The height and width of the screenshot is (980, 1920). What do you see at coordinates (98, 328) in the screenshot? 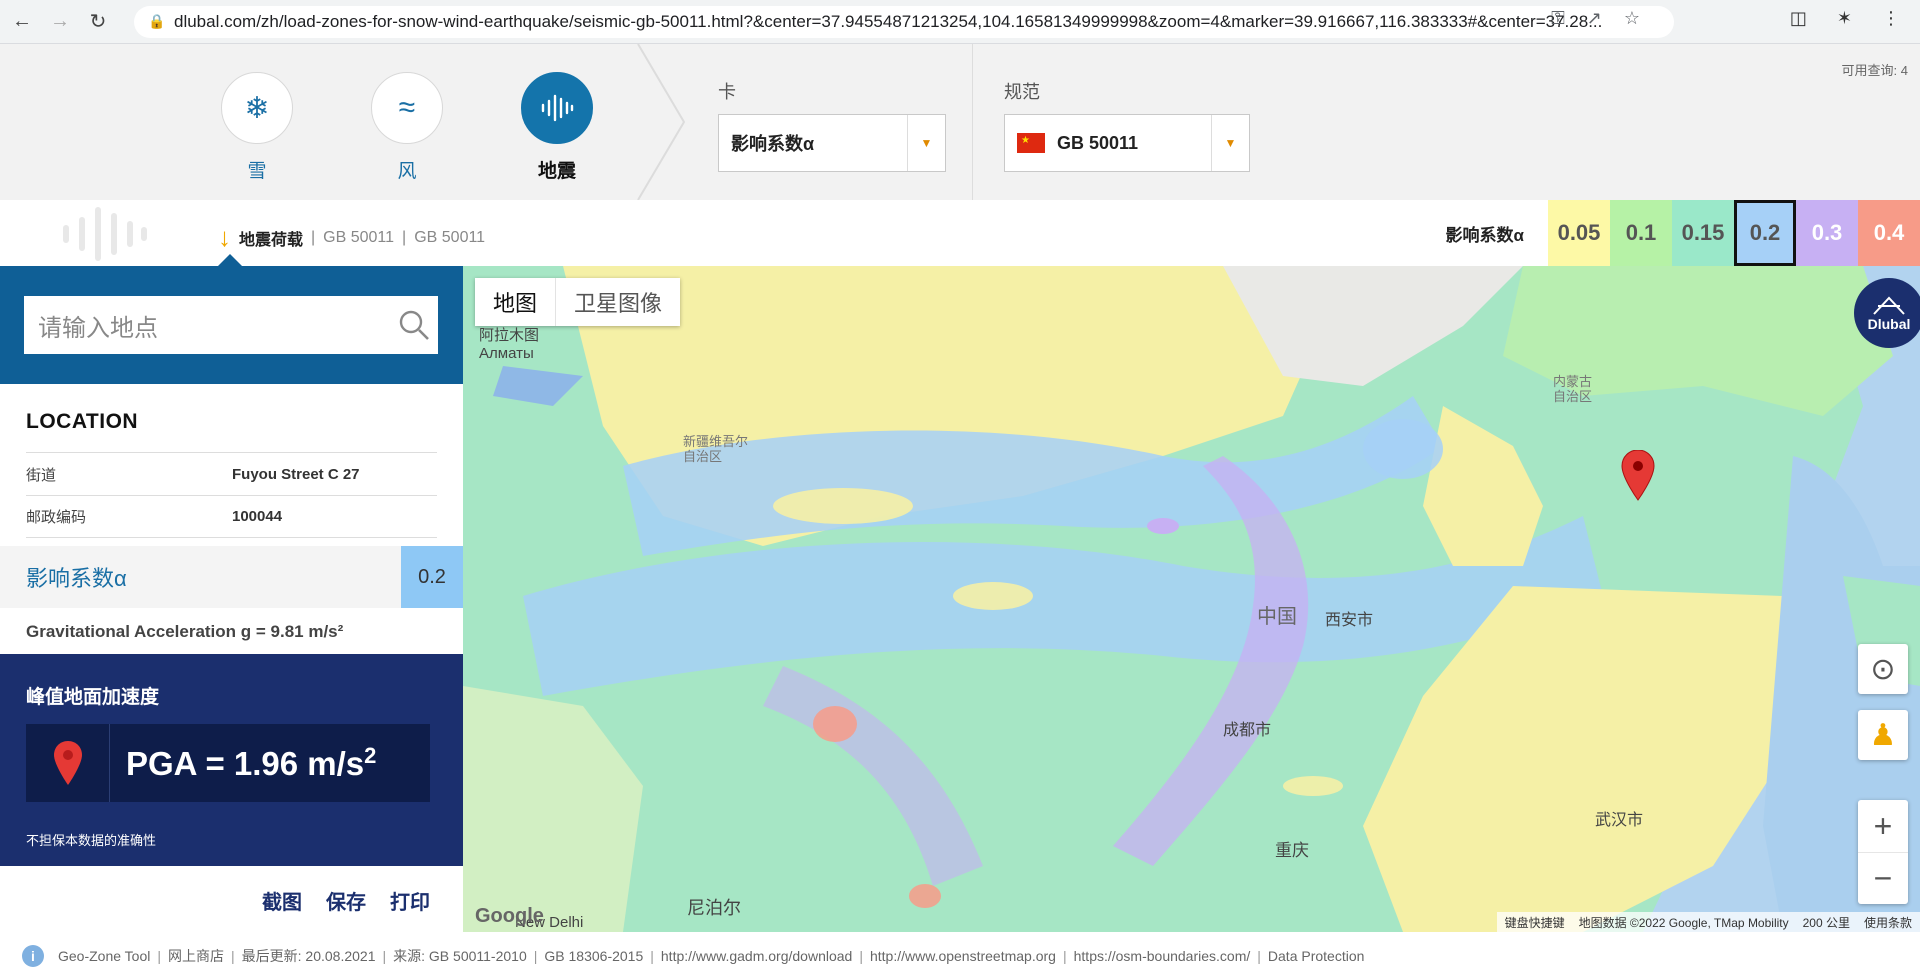
I see `search-placeholder: 请输入地点` at bounding box center [98, 328].